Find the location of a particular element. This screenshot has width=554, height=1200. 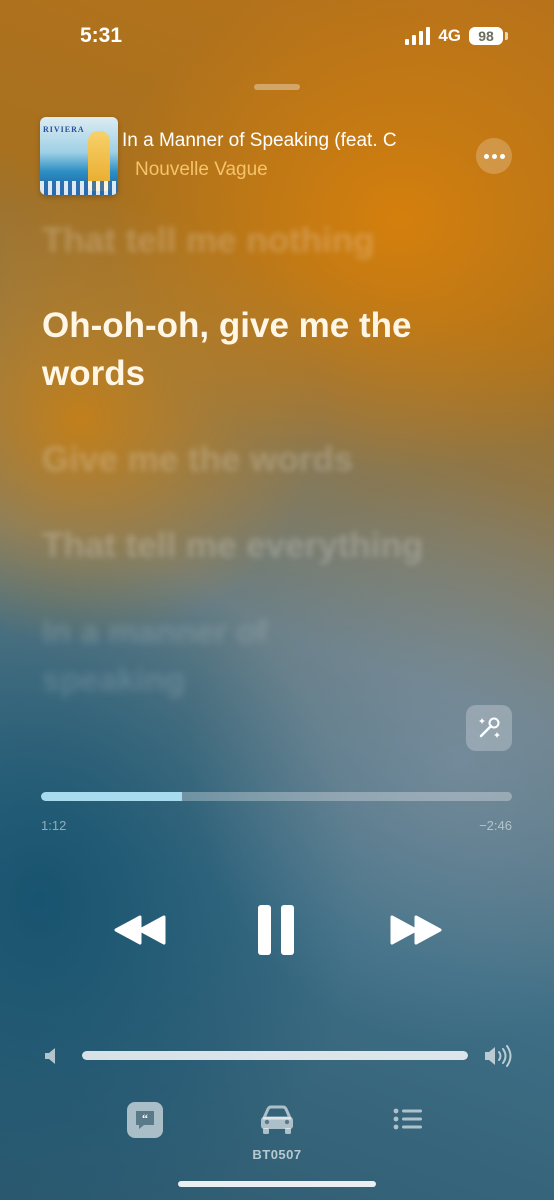

status-indicators: 4G 98 is located at coordinates (456, 36).